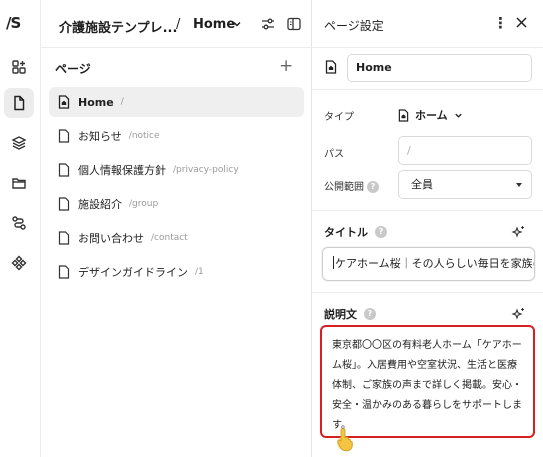 The height and width of the screenshot is (457, 543). What do you see at coordinates (96, 102) in the screenshot?
I see `page-name: Home` at bounding box center [96, 102].